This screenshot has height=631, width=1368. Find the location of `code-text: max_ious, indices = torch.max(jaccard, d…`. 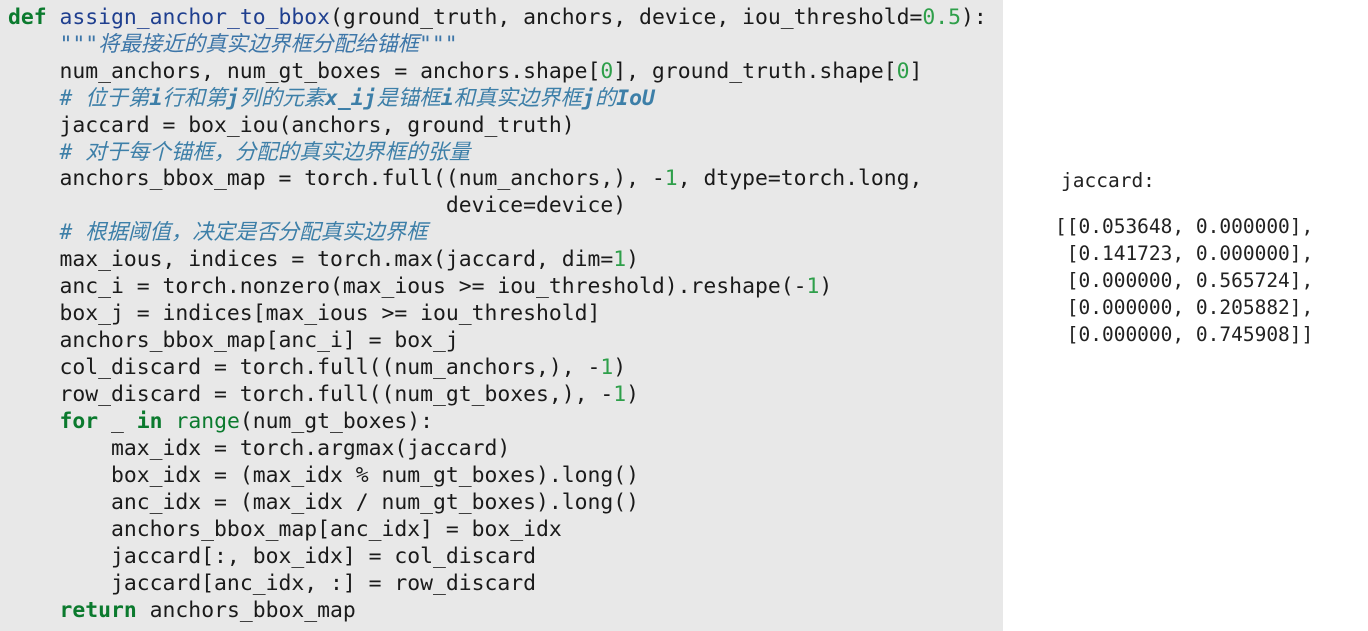

code-text: max_ious, indices = torch.max(jaccard, d… is located at coordinates (336, 259).